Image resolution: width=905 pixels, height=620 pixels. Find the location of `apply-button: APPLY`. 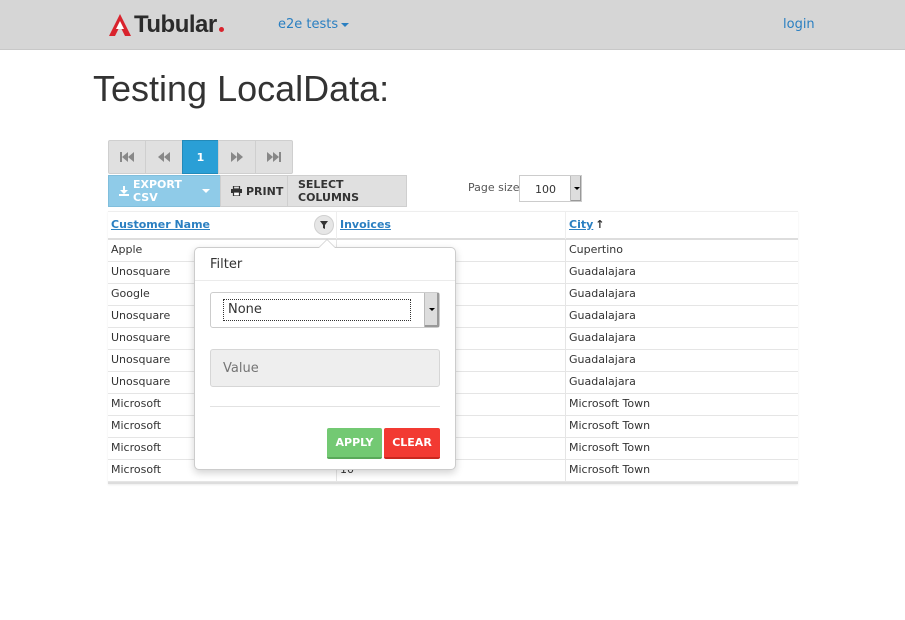

apply-button: APPLY is located at coordinates (354, 443).